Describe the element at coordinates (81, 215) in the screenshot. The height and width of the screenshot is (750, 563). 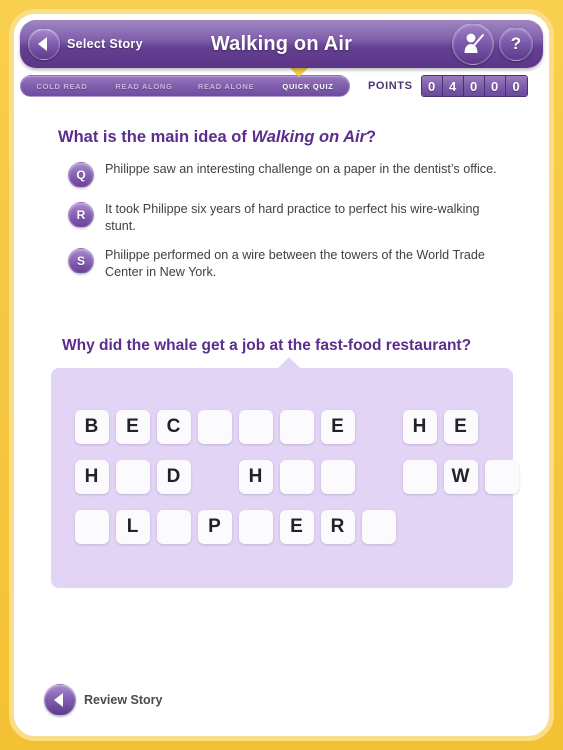
I see `option-badge: R` at that location.